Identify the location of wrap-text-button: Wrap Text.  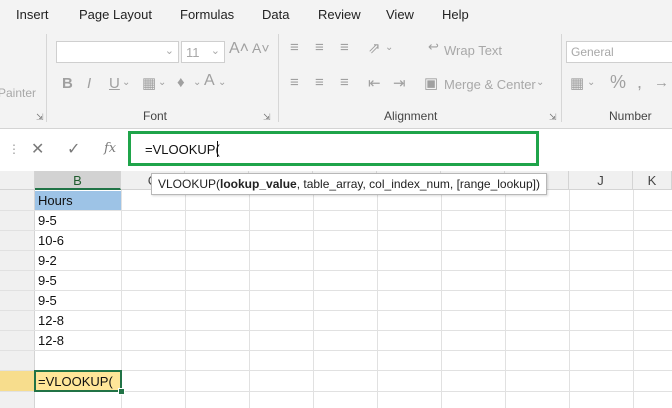
(473, 50).